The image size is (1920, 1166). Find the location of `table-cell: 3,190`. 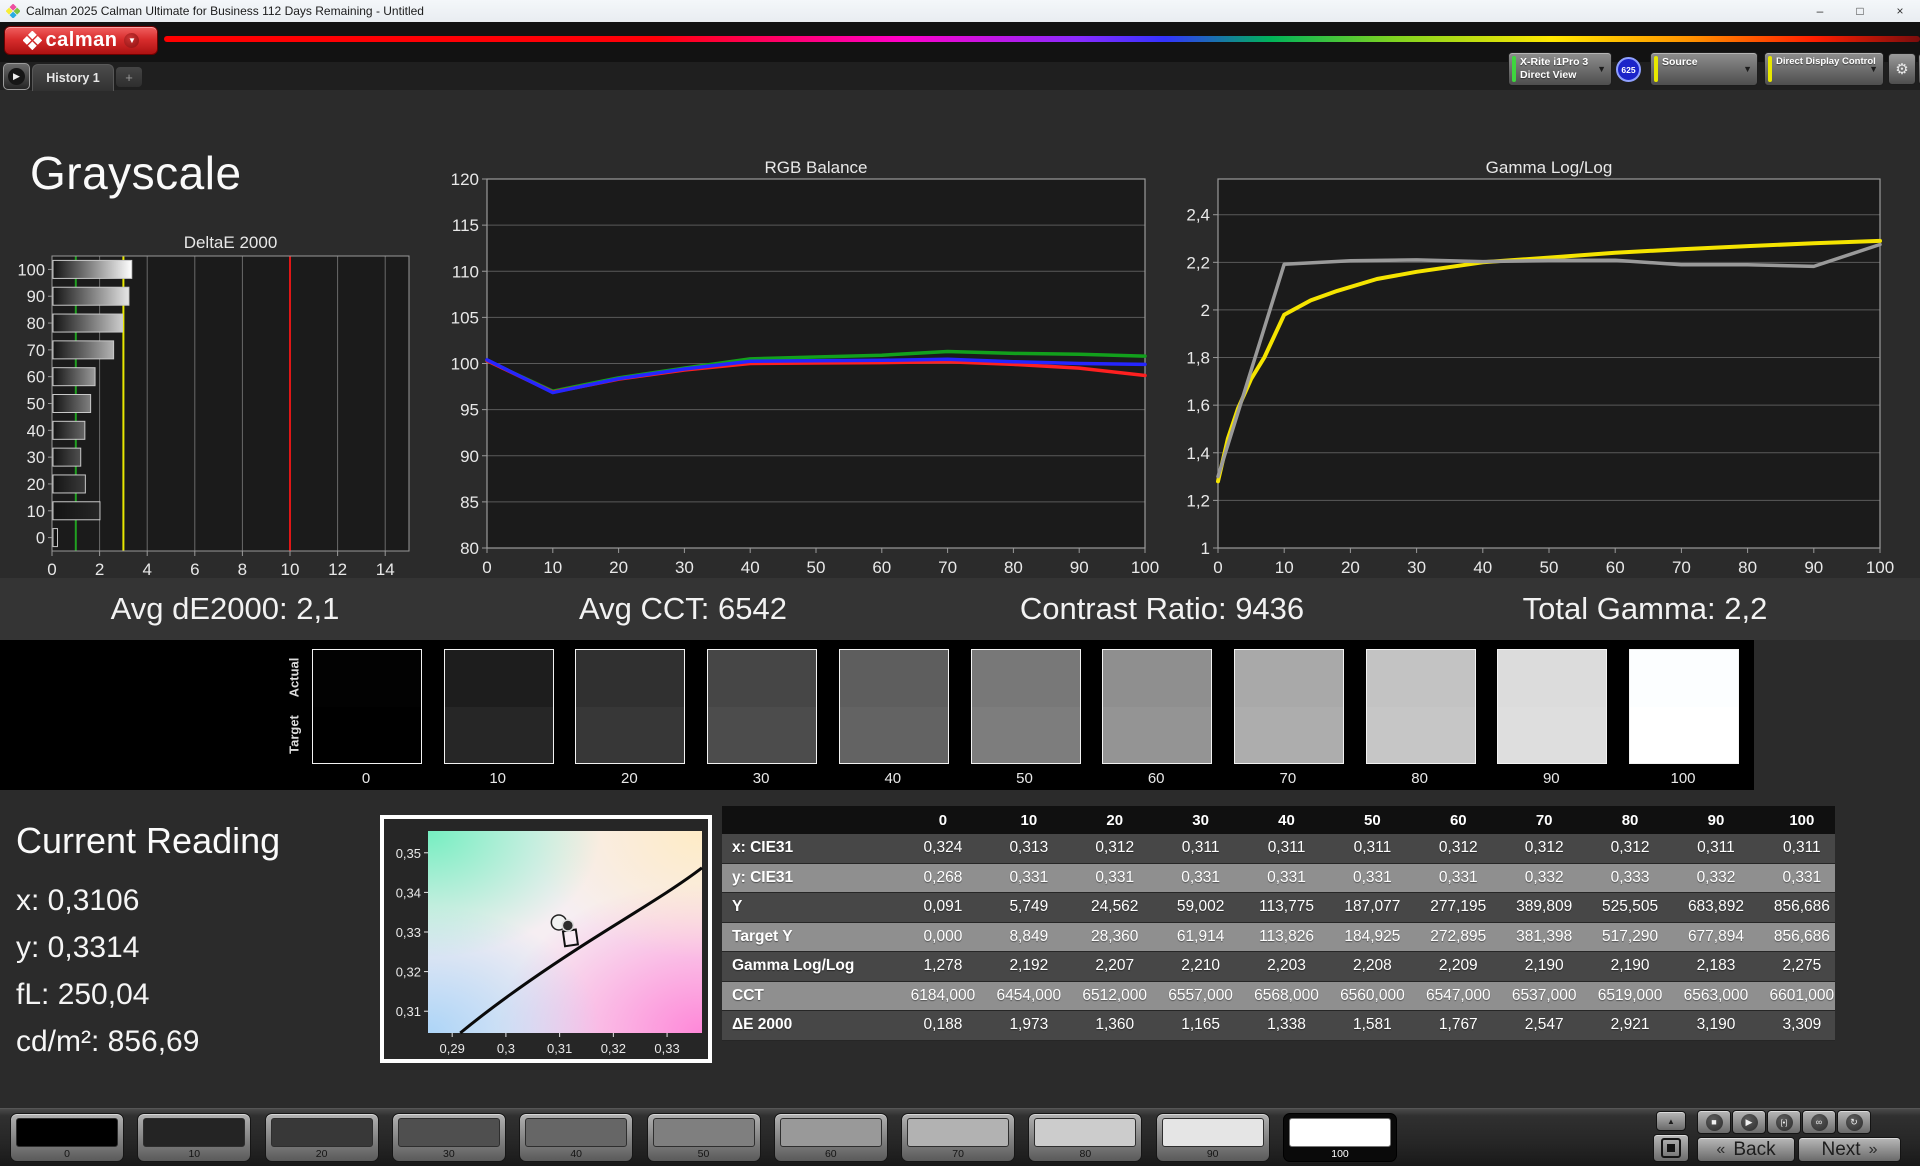

table-cell: 3,190 is located at coordinates (1716, 1025).